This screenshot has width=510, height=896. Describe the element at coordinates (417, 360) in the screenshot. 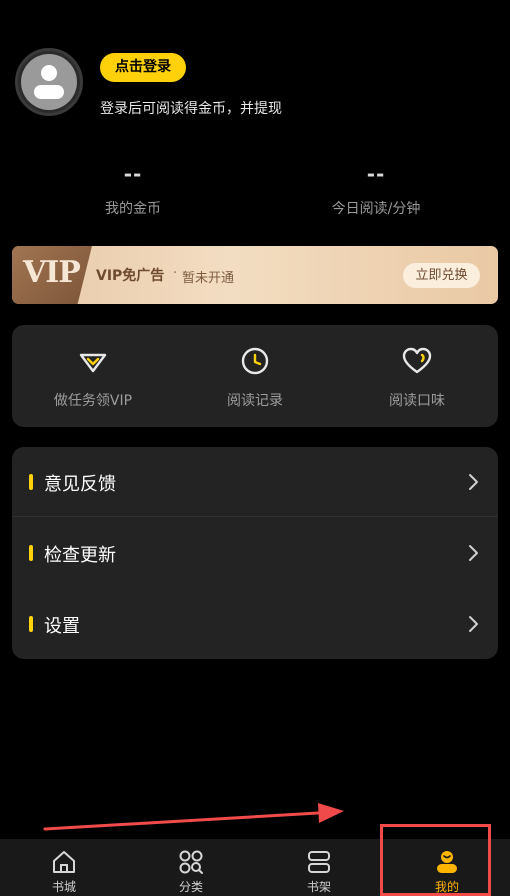

I see `heart-icon` at that location.